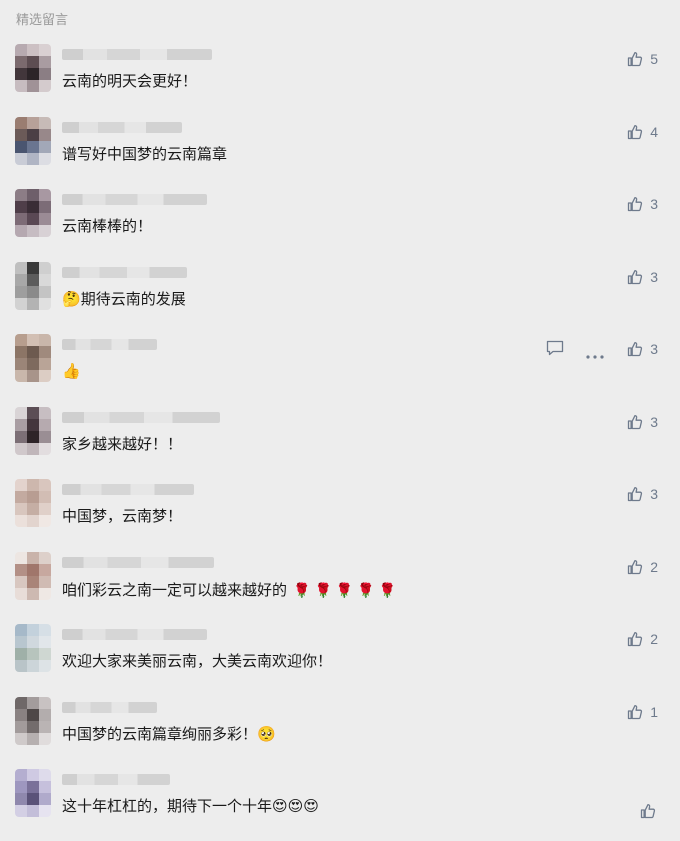 The image size is (680, 841). Describe the element at coordinates (654, 59) in the screenshot. I see `like-count: 5` at that location.